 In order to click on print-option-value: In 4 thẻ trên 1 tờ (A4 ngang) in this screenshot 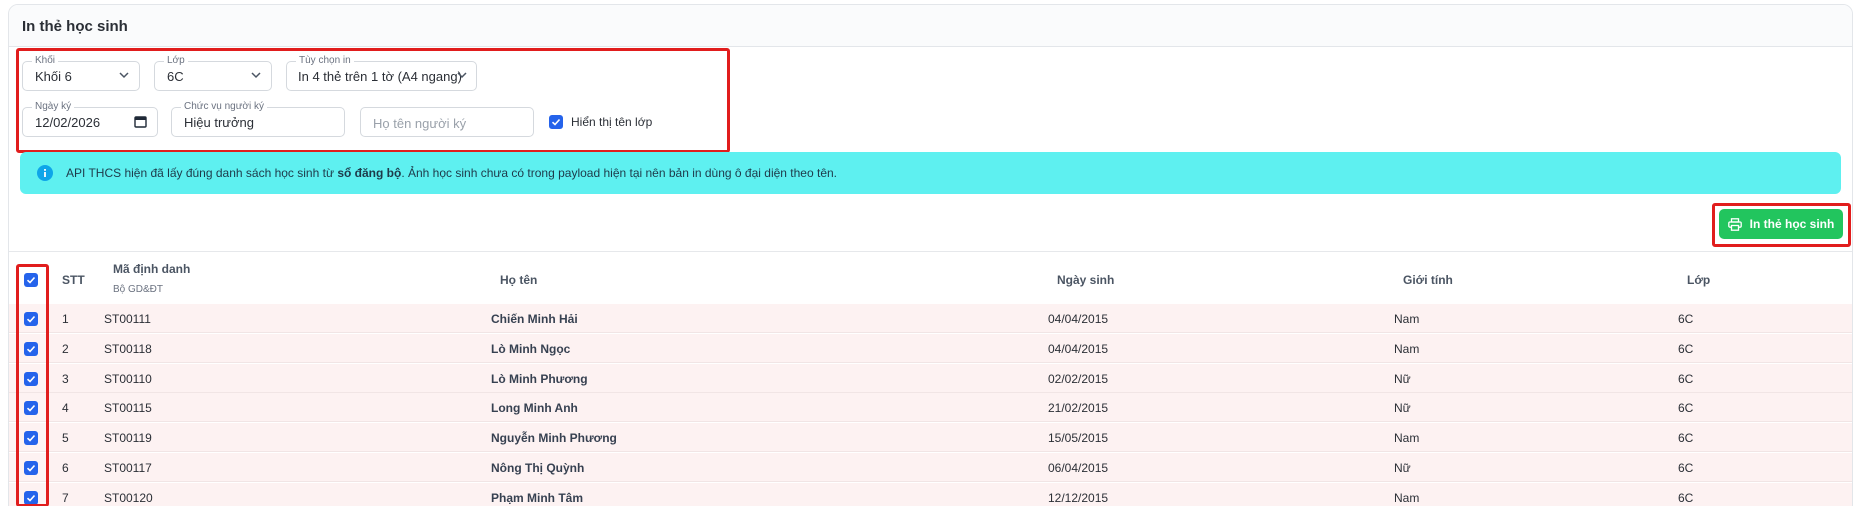, I will do `click(380, 76)`.